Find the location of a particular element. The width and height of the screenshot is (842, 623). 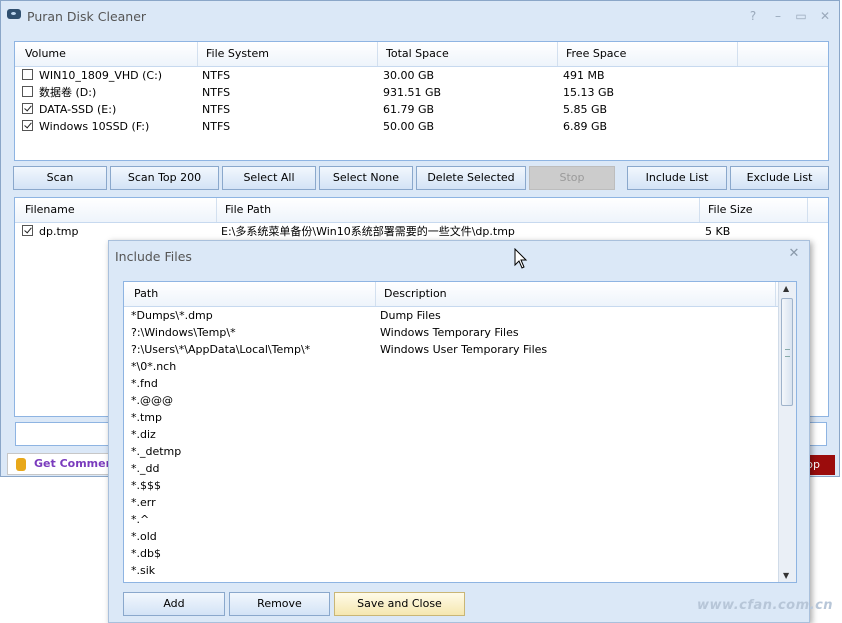

include-row: ?:\Windows\Temp\* Windows Temporary Files is located at coordinates (451, 332).